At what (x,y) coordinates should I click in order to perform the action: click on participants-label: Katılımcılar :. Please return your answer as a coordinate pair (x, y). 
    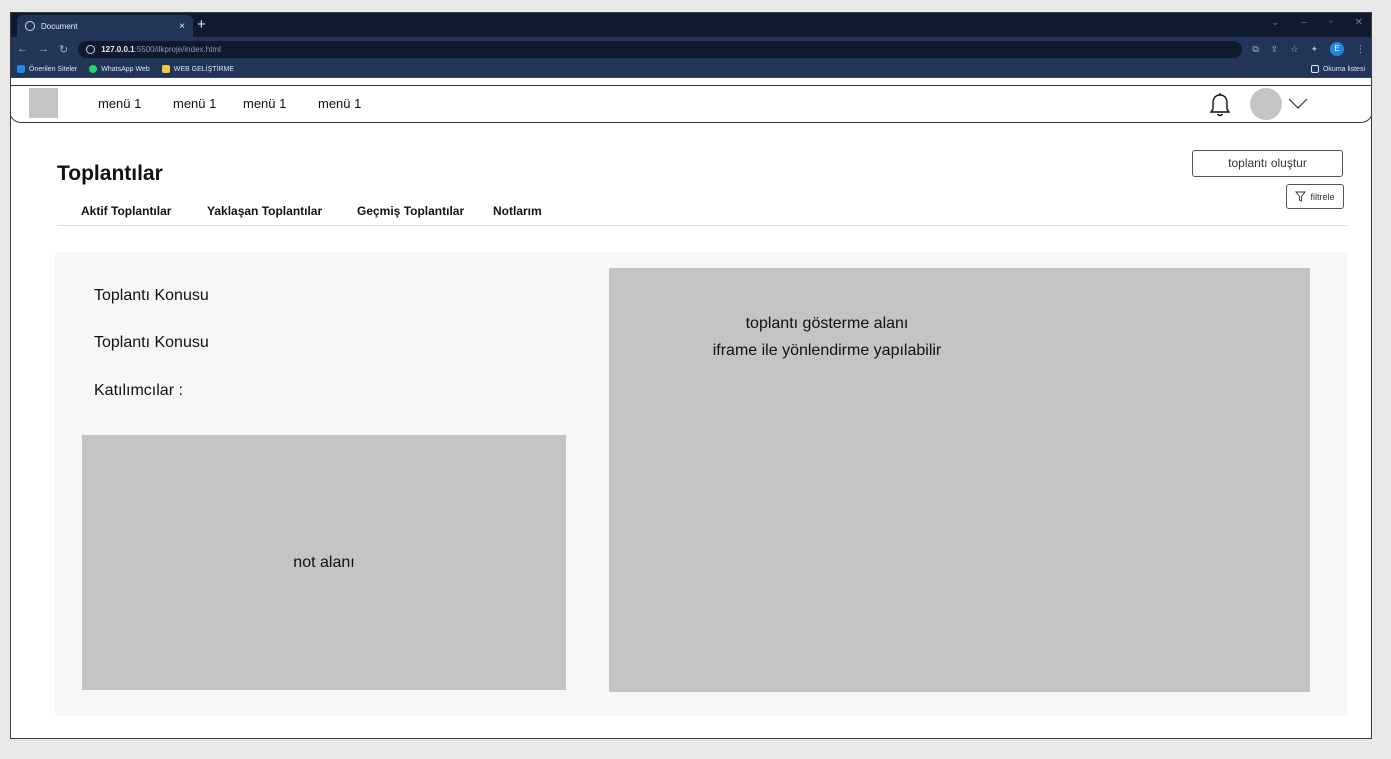
    Looking at the image, I should click on (138, 390).